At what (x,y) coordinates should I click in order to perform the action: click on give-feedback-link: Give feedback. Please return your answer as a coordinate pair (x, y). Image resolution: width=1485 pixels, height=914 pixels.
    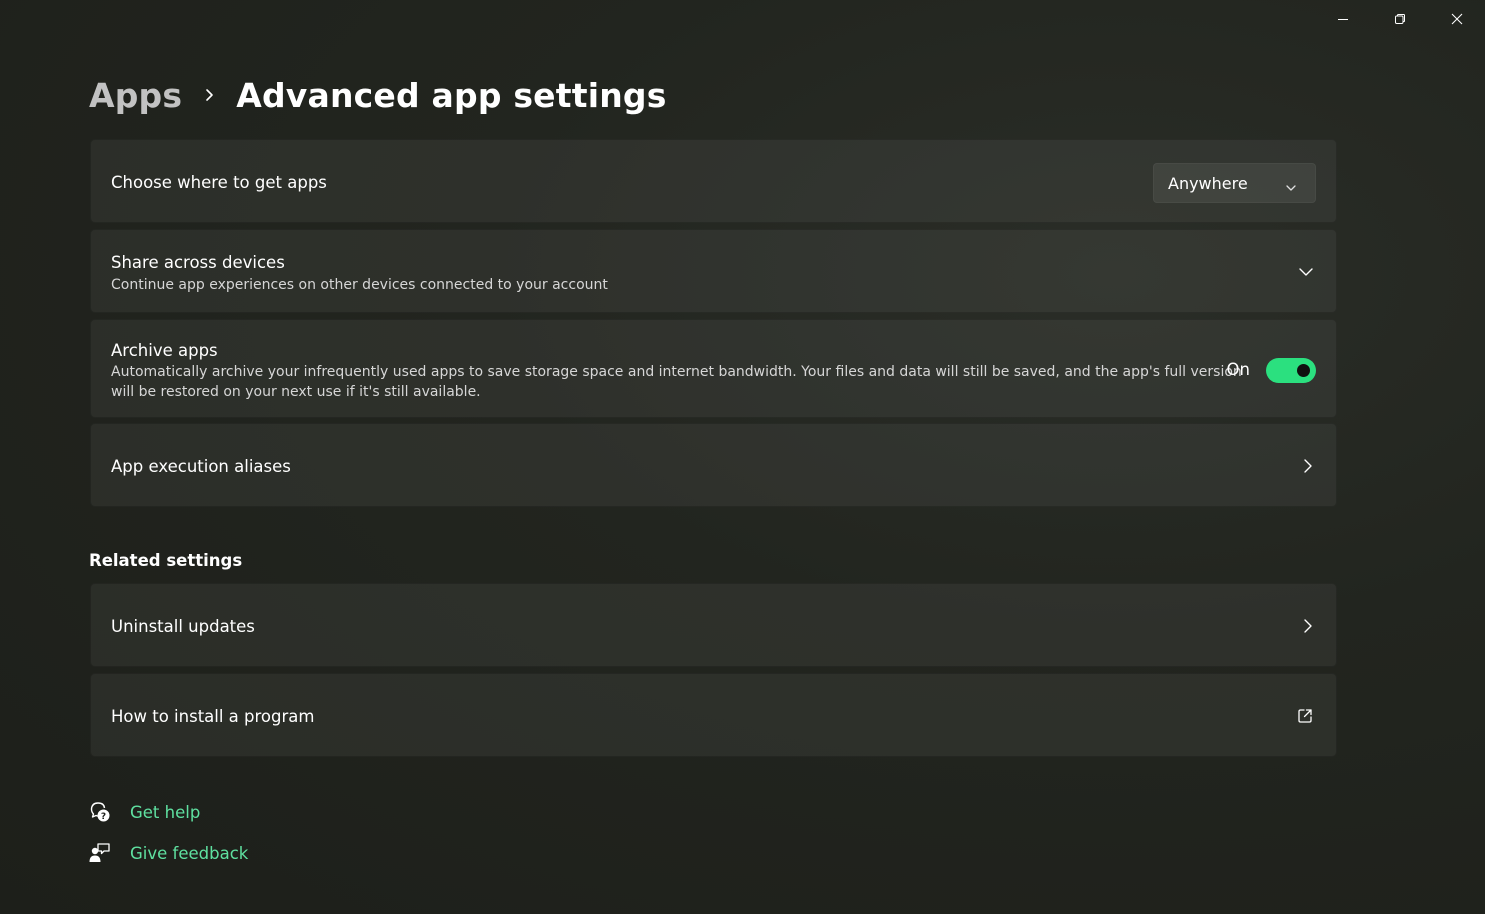
    Looking at the image, I should click on (168, 853).